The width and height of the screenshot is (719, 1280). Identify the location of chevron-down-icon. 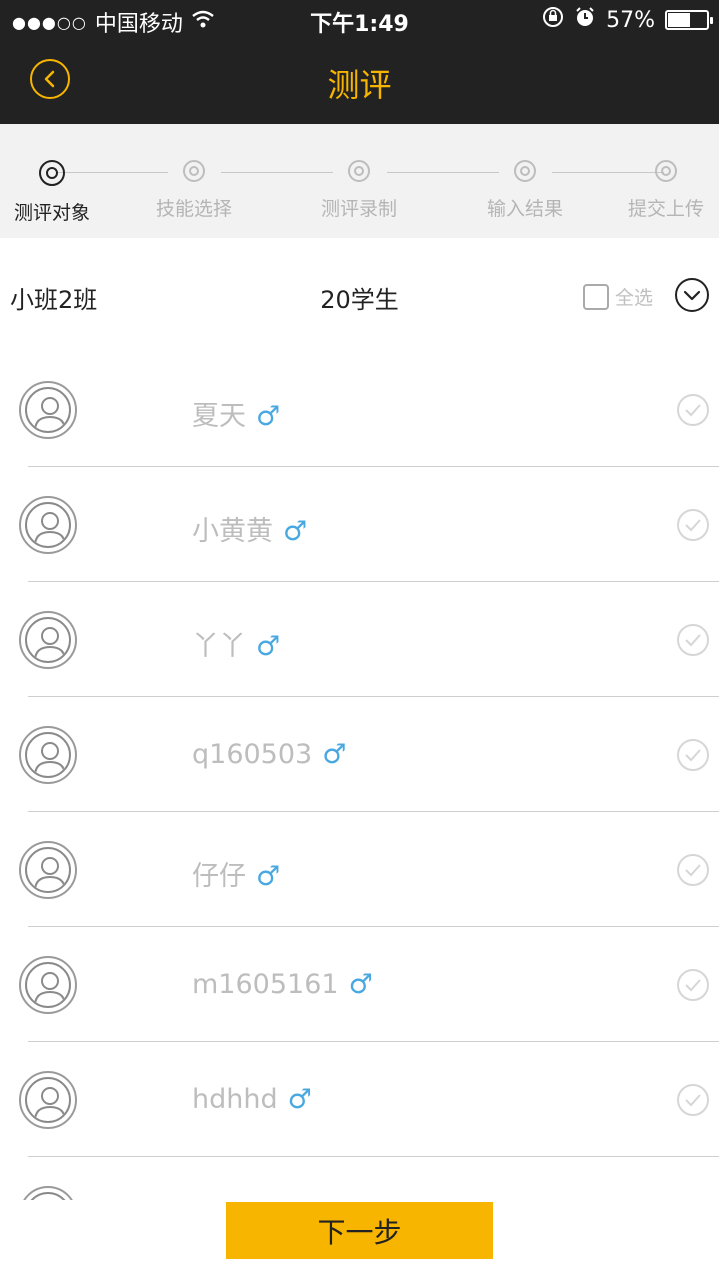
(692, 295).